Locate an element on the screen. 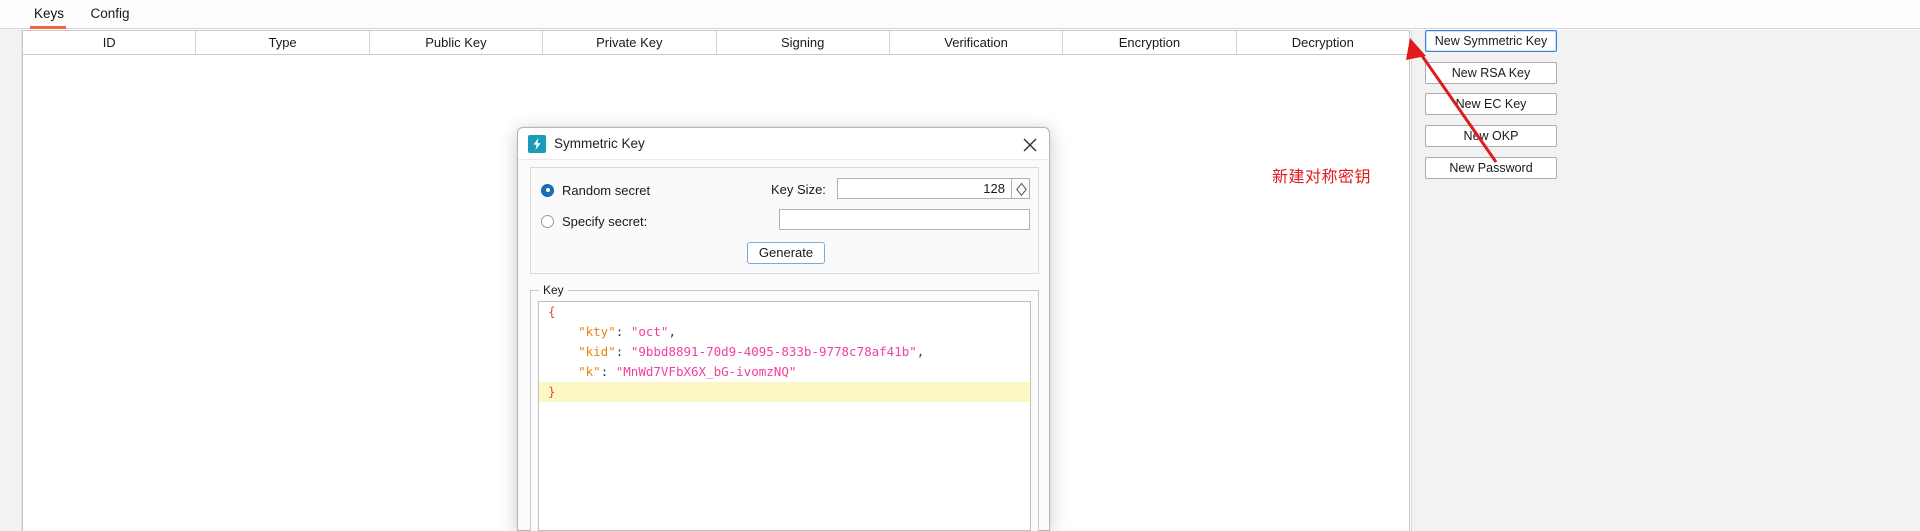 Image resolution: width=1920 pixels, height=531 pixels. specify-secret-input is located at coordinates (904, 219).